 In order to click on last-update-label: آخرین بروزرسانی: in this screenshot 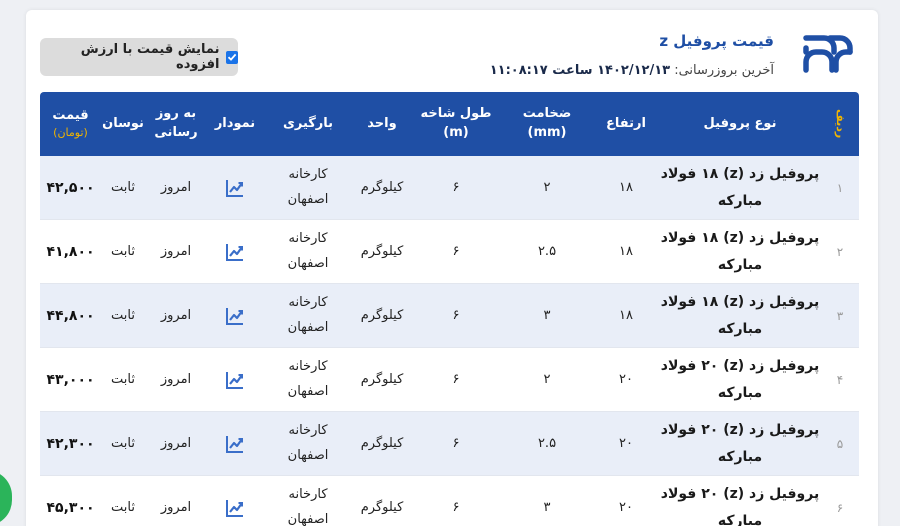, I will do `click(724, 70)`.